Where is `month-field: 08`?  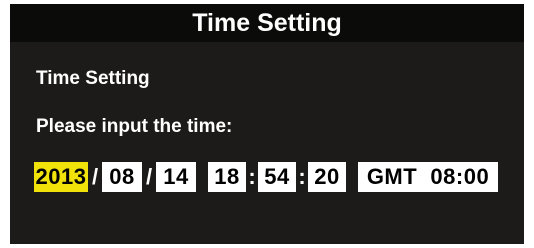 month-field: 08 is located at coordinates (122, 177).